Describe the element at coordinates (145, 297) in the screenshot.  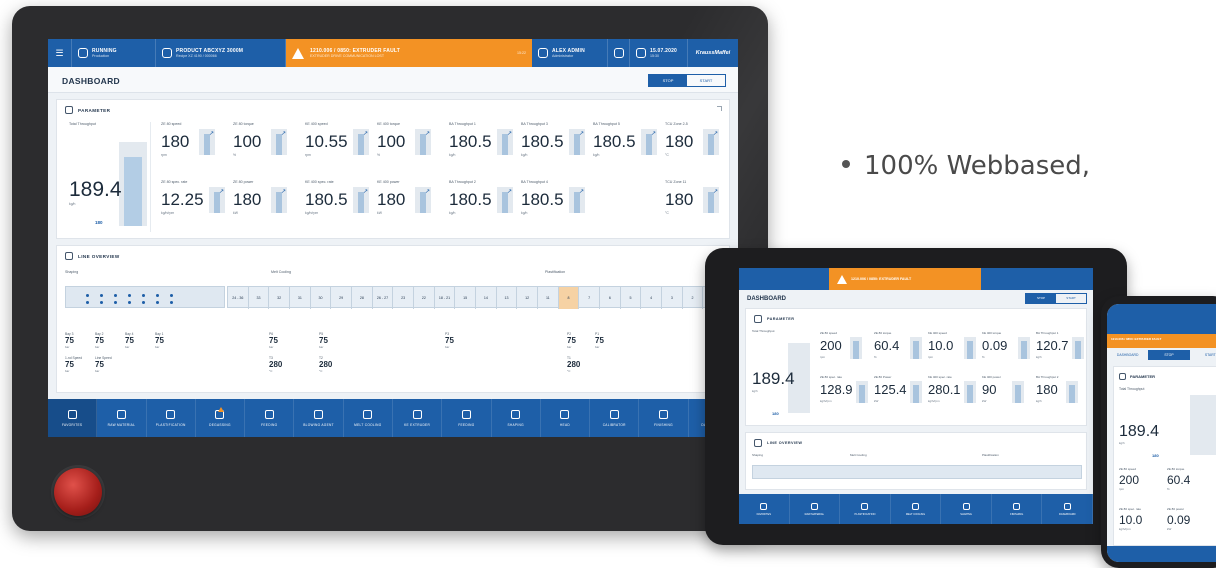
I see `shaping-strip` at that location.